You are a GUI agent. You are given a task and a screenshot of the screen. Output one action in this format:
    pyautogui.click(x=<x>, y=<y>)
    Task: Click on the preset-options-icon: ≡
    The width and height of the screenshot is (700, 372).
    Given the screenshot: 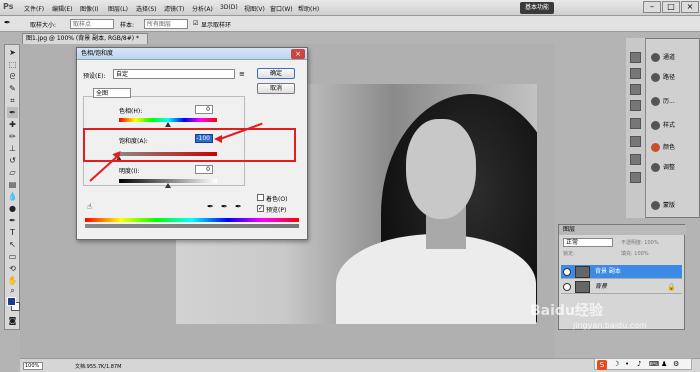 What is the action you would take?
    pyautogui.click(x=242, y=74)
    